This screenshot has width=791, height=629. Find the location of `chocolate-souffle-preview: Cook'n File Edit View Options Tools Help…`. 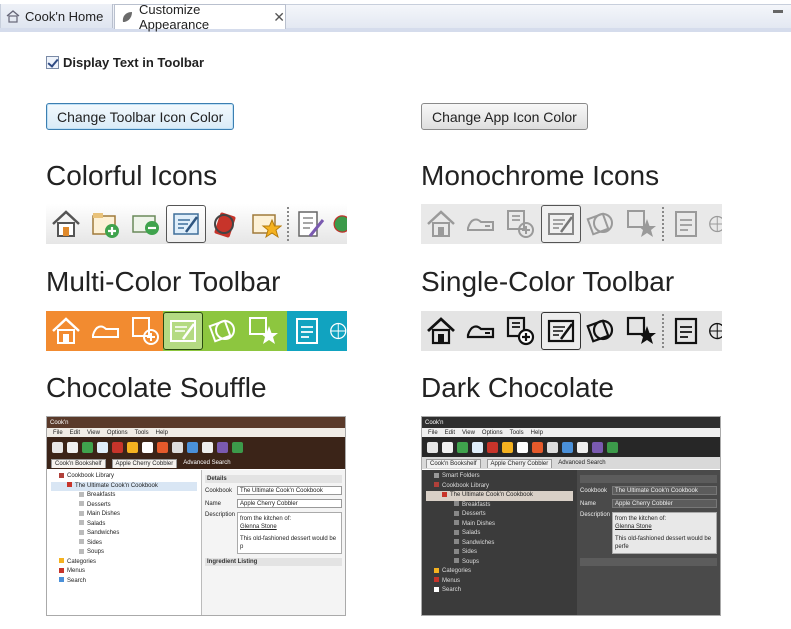

chocolate-souffle-preview: Cook'n File Edit View Options Tools Help… is located at coordinates (196, 516).